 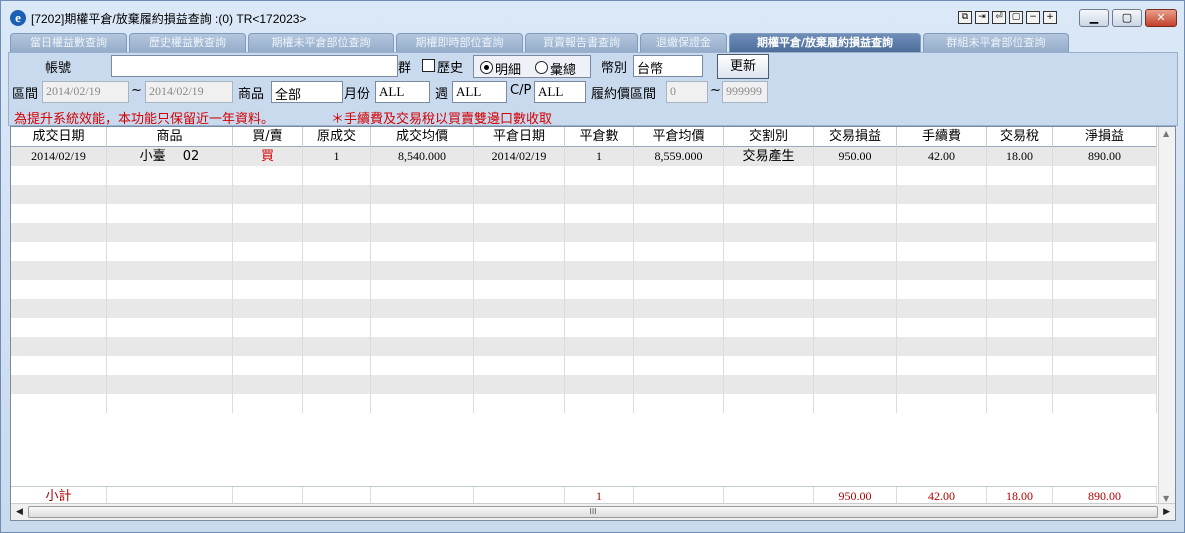 What do you see at coordinates (486, 67) in the screenshot?
I see `detail-radio` at bounding box center [486, 67].